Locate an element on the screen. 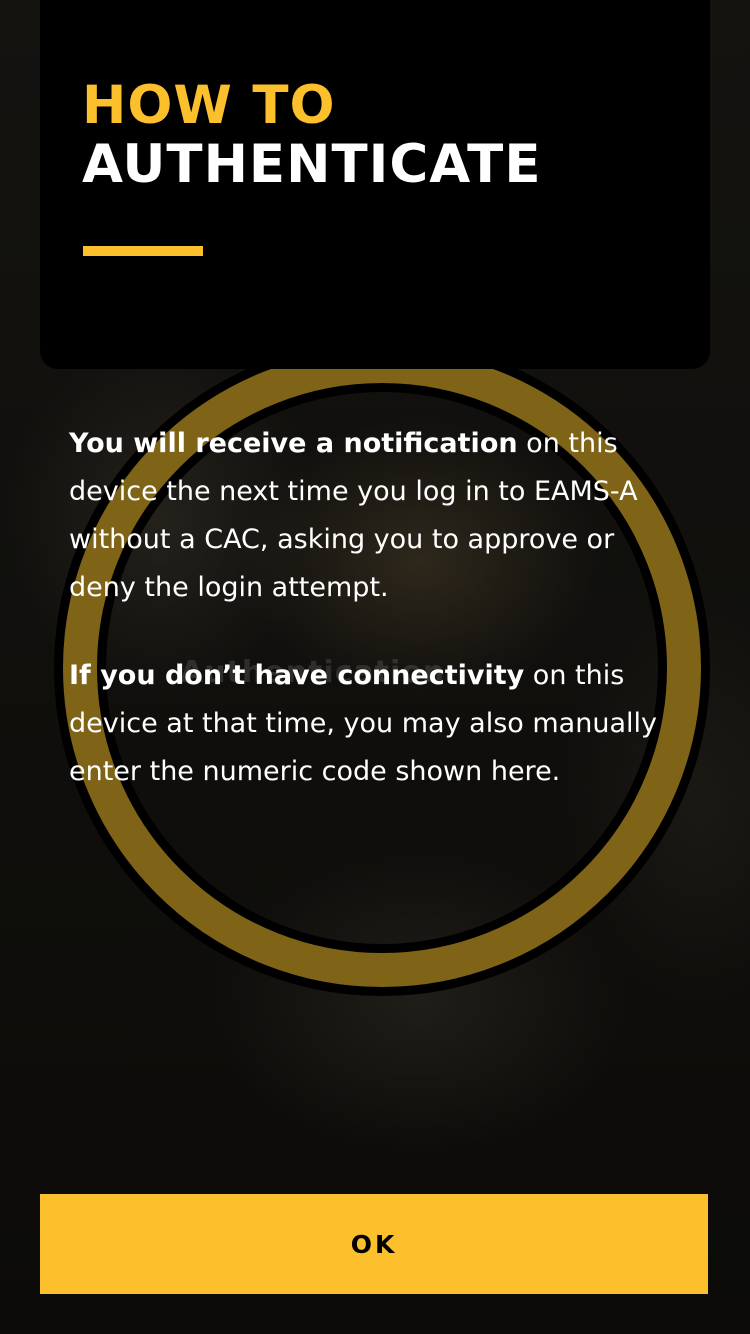 Image resolution: width=750 pixels, height=1334 pixels. page-title: HOW TO AUTHENTICATE is located at coordinates (312, 135).